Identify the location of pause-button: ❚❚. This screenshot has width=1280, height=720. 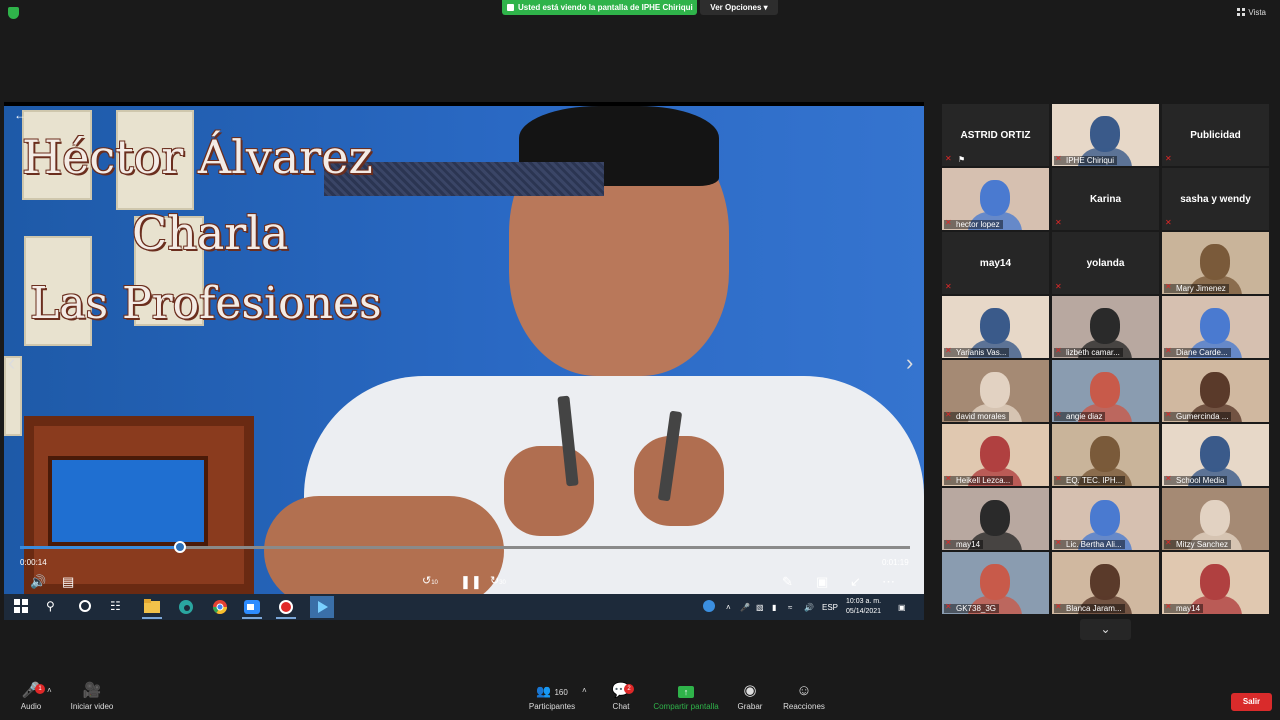
(471, 582).